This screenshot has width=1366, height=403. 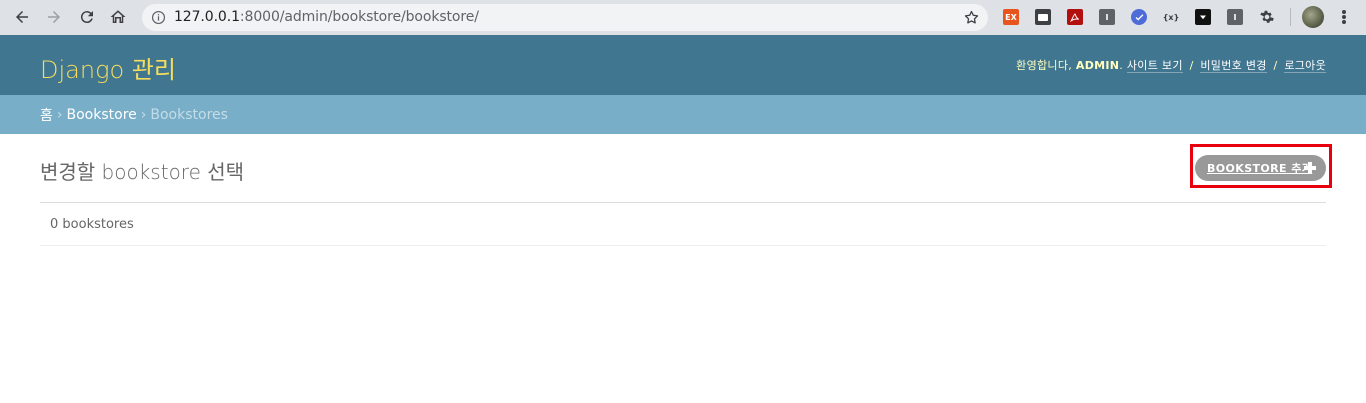 I want to click on bookmark-star-icon, so click(x=971, y=17).